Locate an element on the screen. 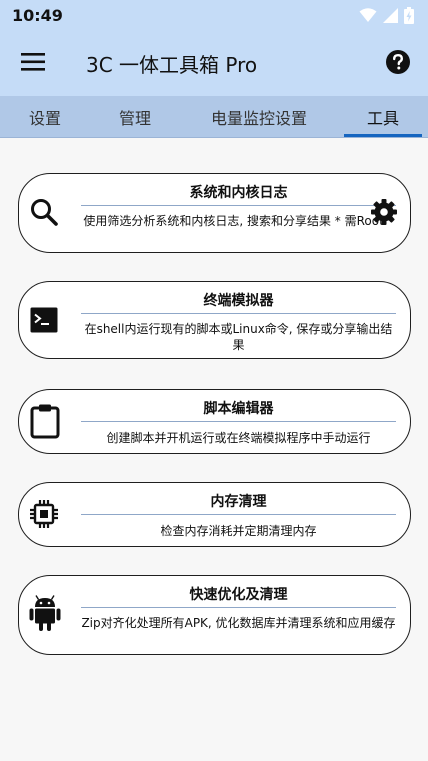 The width and height of the screenshot is (428, 761). clipboard-icon is located at coordinates (45, 421).